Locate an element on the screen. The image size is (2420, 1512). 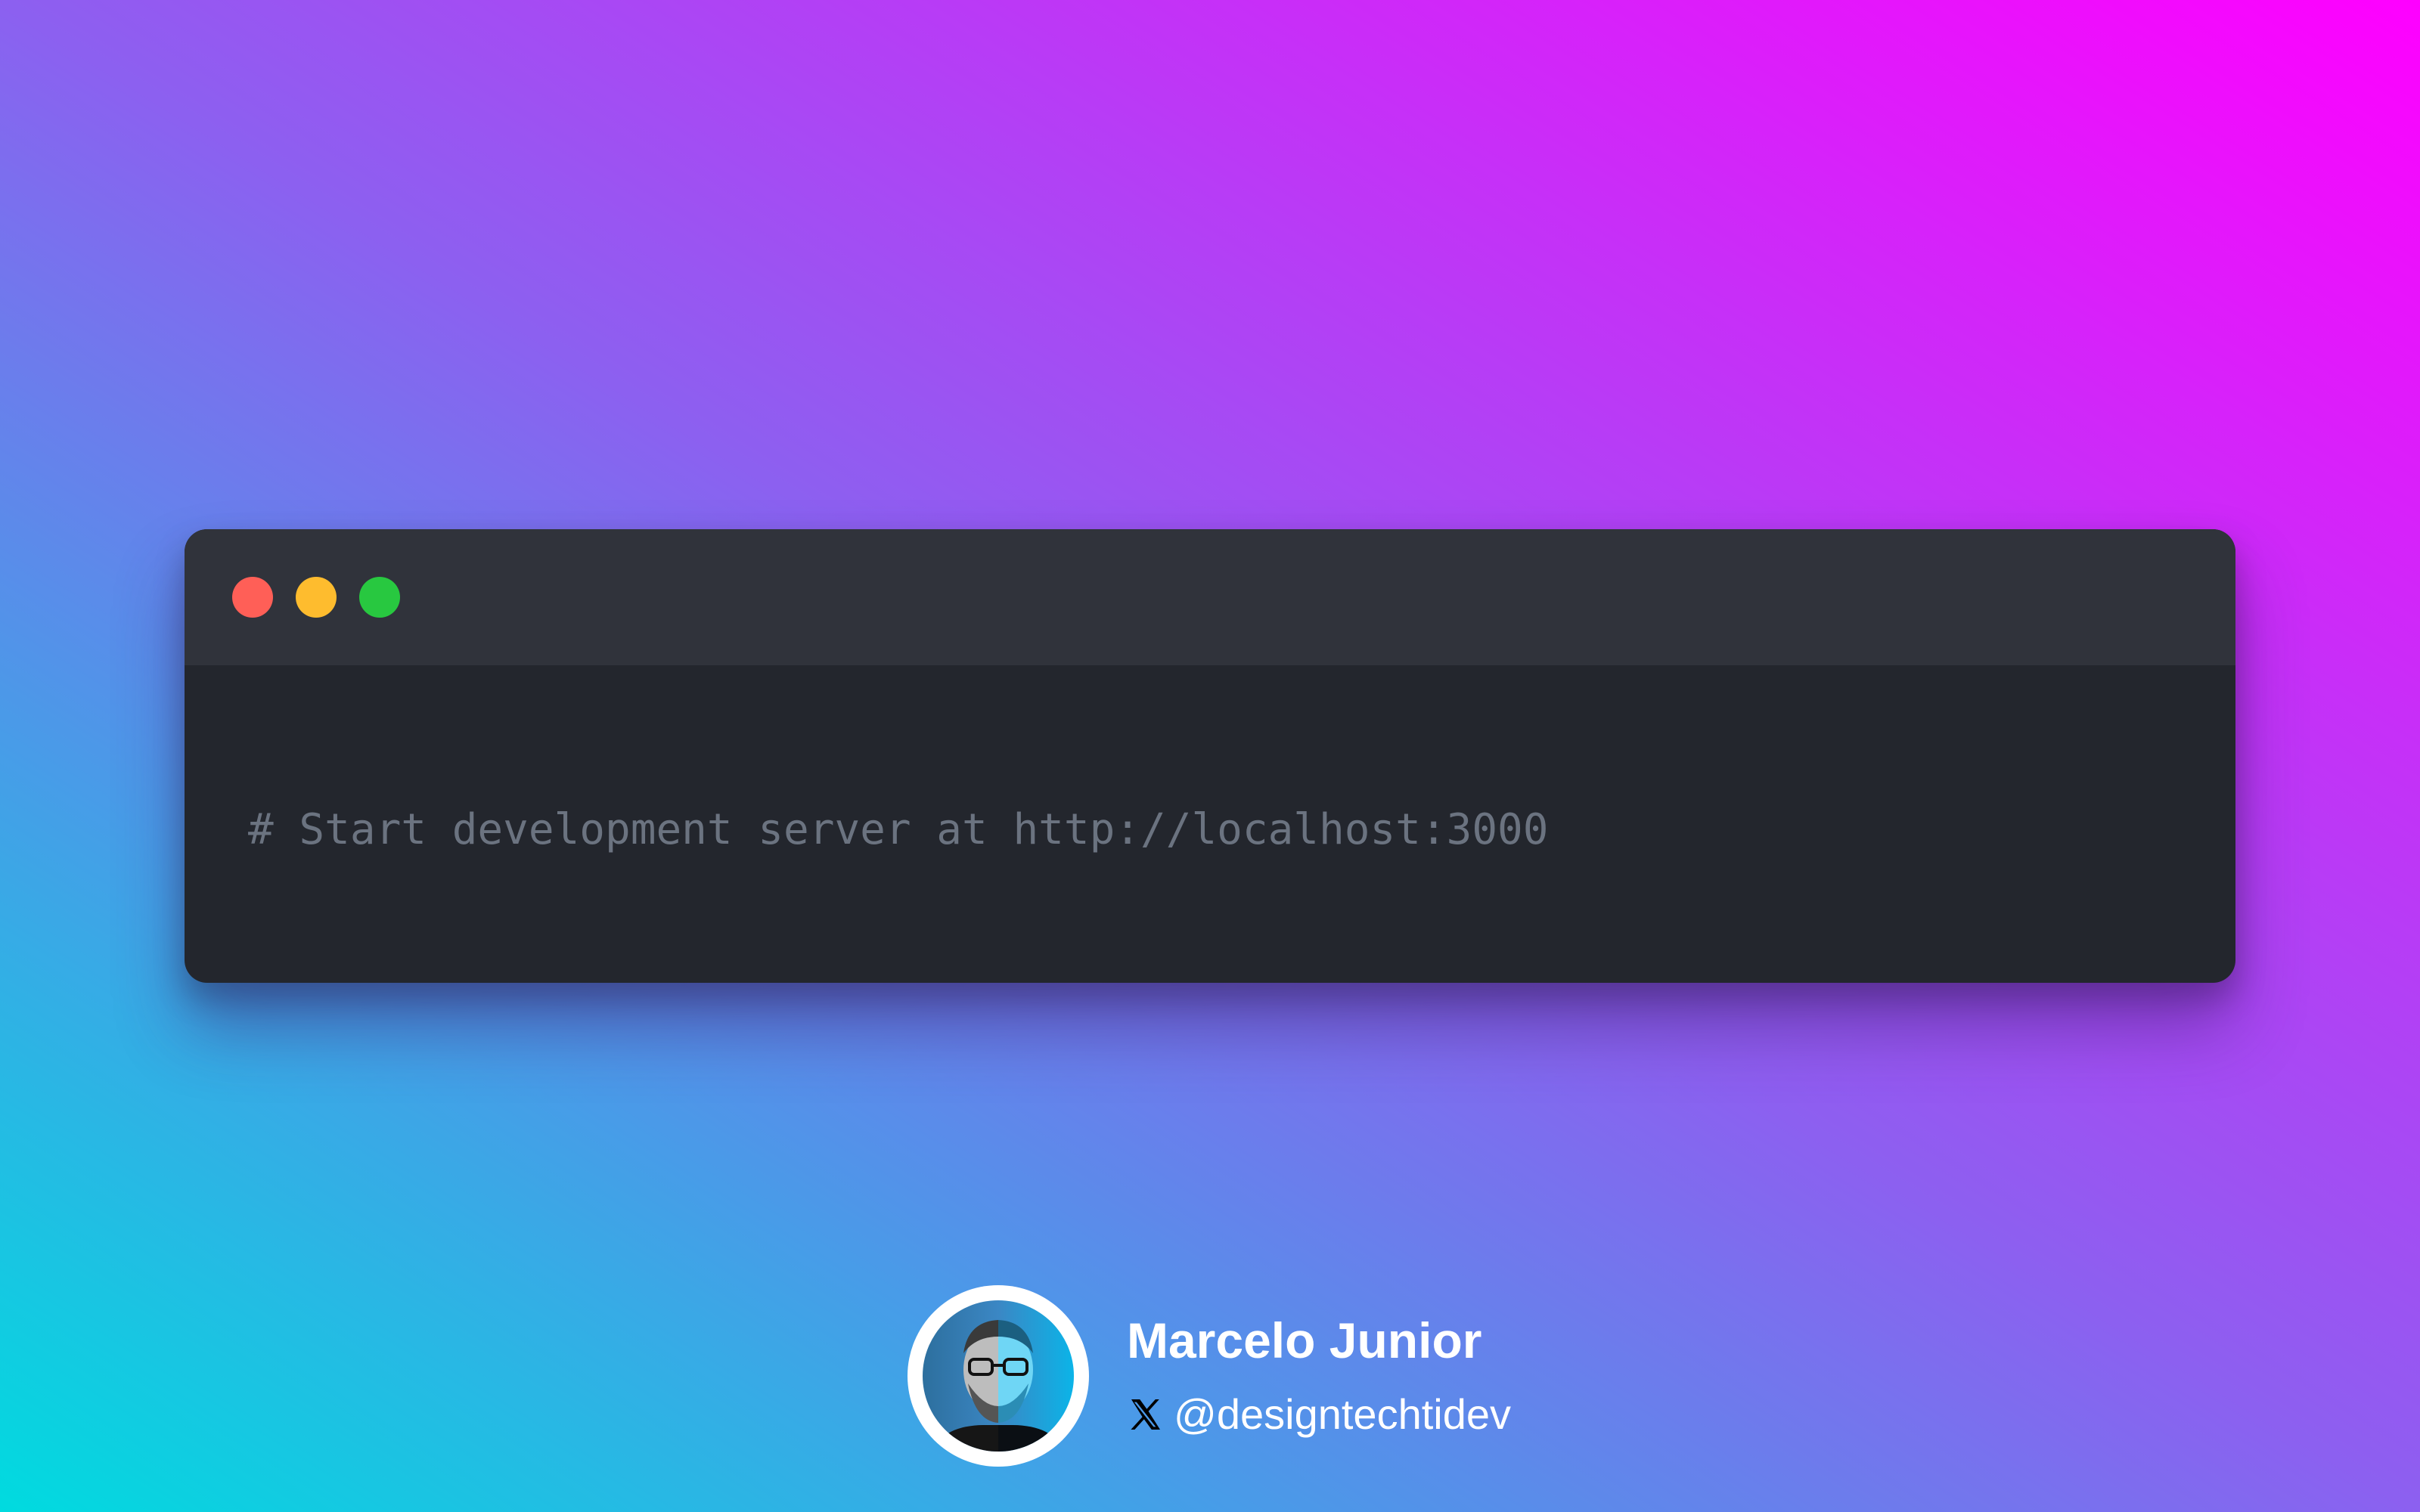
close-dot-icon is located at coordinates (252, 597).